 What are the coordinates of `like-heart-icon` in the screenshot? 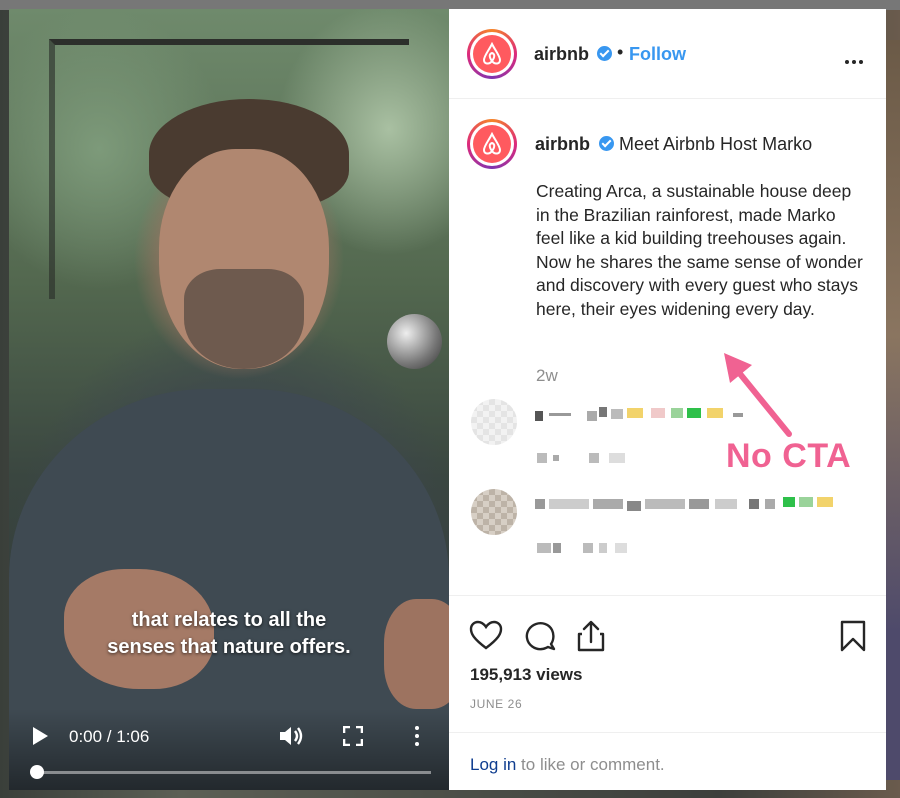 It's located at (486, 635).